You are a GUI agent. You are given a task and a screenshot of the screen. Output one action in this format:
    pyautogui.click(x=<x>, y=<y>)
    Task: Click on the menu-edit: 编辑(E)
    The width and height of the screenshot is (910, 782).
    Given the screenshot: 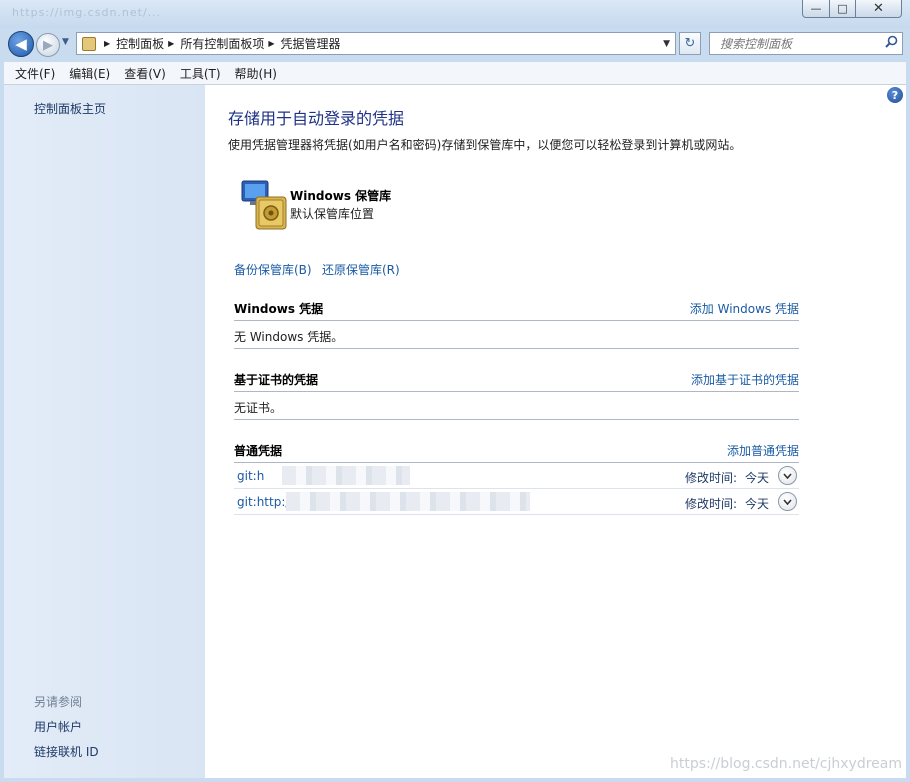 What is the action you would take?
    pyautogui.click(x=89, y=73)
    